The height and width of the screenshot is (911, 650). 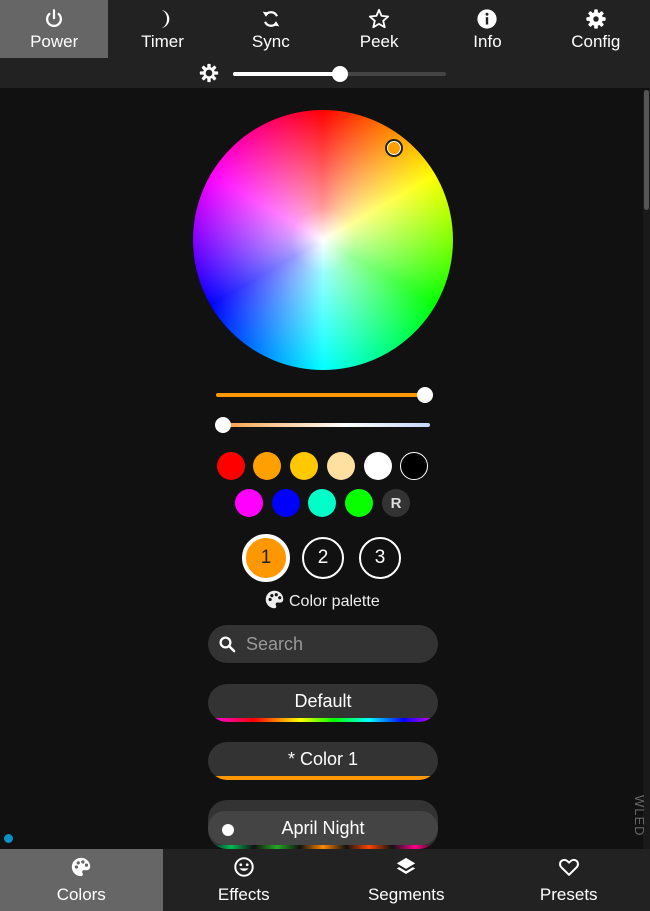 I want to click on gear-icon, so click(x=596, y=19).